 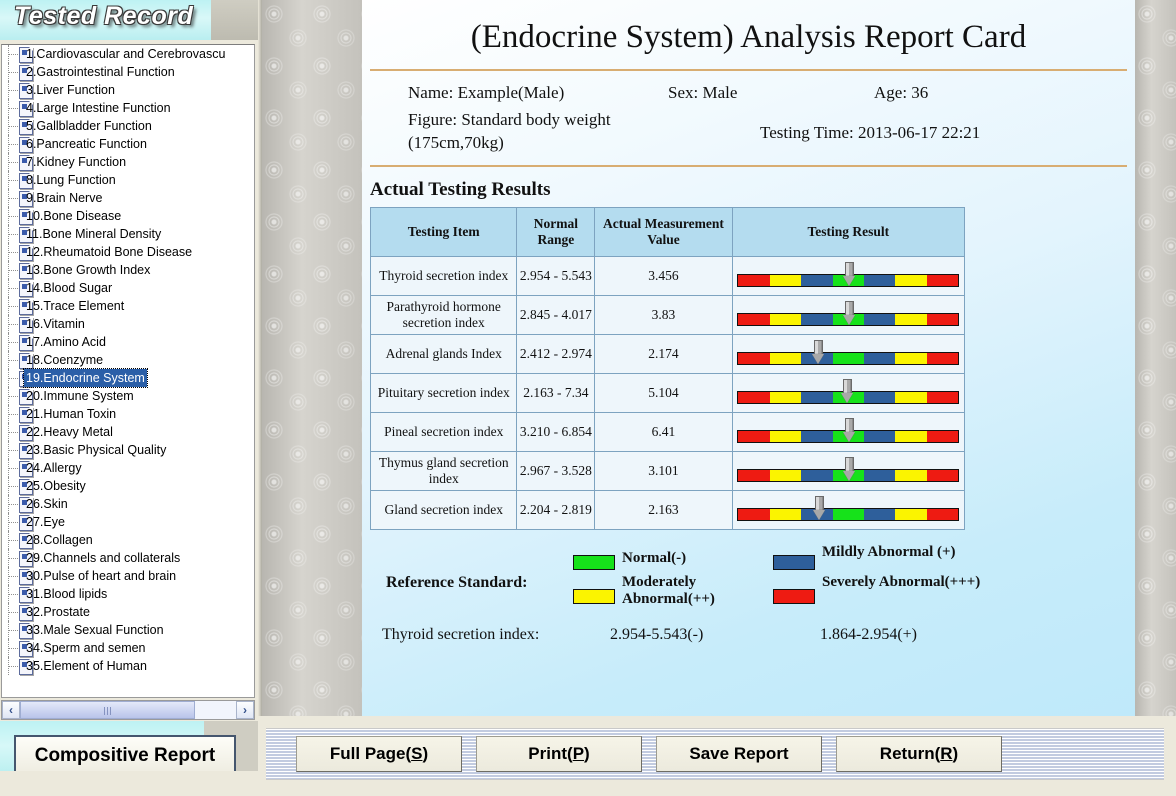 What do you see at coordinates (379, 754) in the screenshot?
I see `toolbar-button-full-page-s: Full Page(S)` at bounding box center [379, 754].